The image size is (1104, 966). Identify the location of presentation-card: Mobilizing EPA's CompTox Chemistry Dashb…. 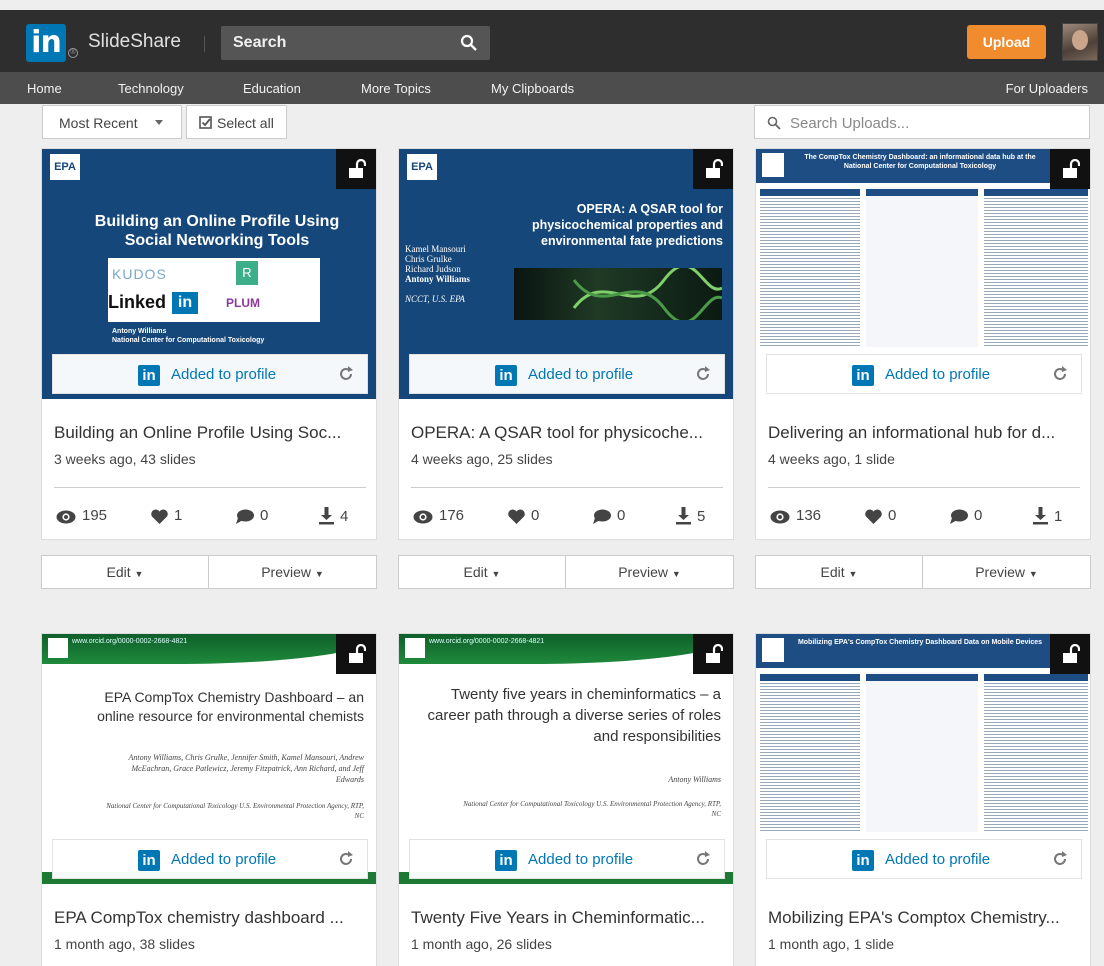
(923, 799).